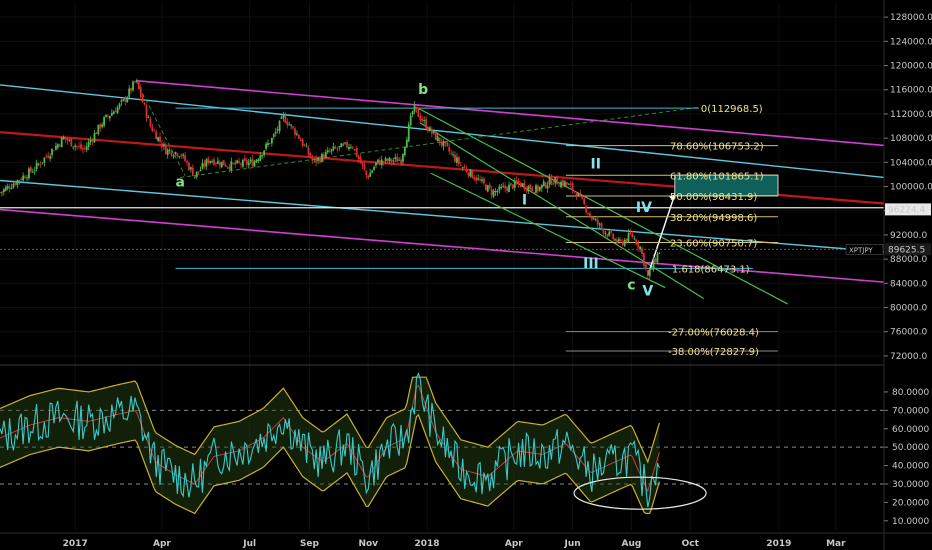  Describe the element at coordinates (713, 243) in the screenshot. I see `fib-level-label: 23.60%(90750.7)` at that location.